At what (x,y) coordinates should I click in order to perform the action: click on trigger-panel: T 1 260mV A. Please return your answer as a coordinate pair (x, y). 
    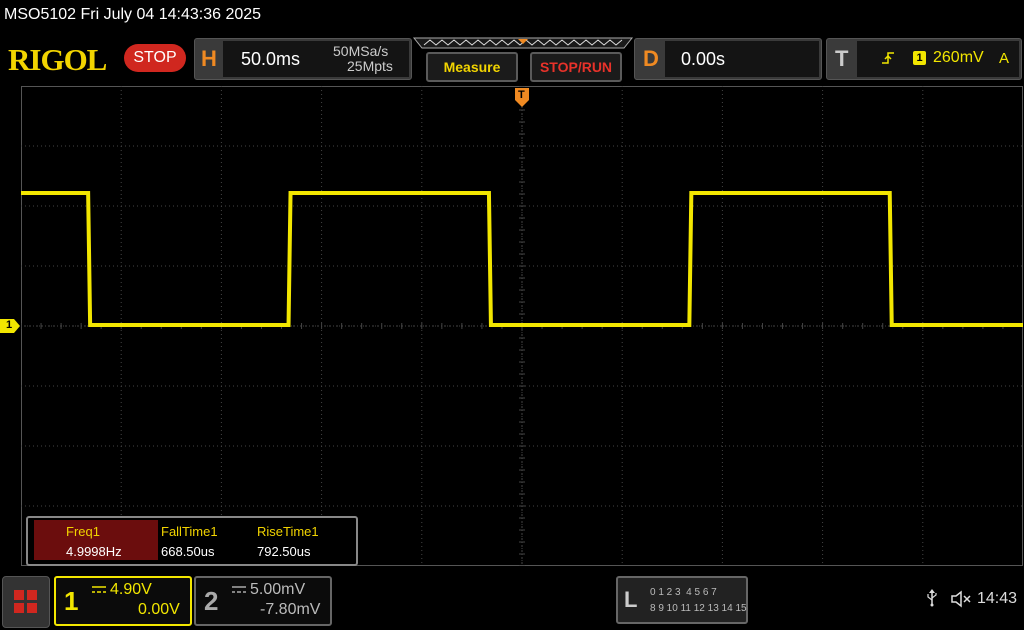
    Looking at the image, I should click on (924, 59).